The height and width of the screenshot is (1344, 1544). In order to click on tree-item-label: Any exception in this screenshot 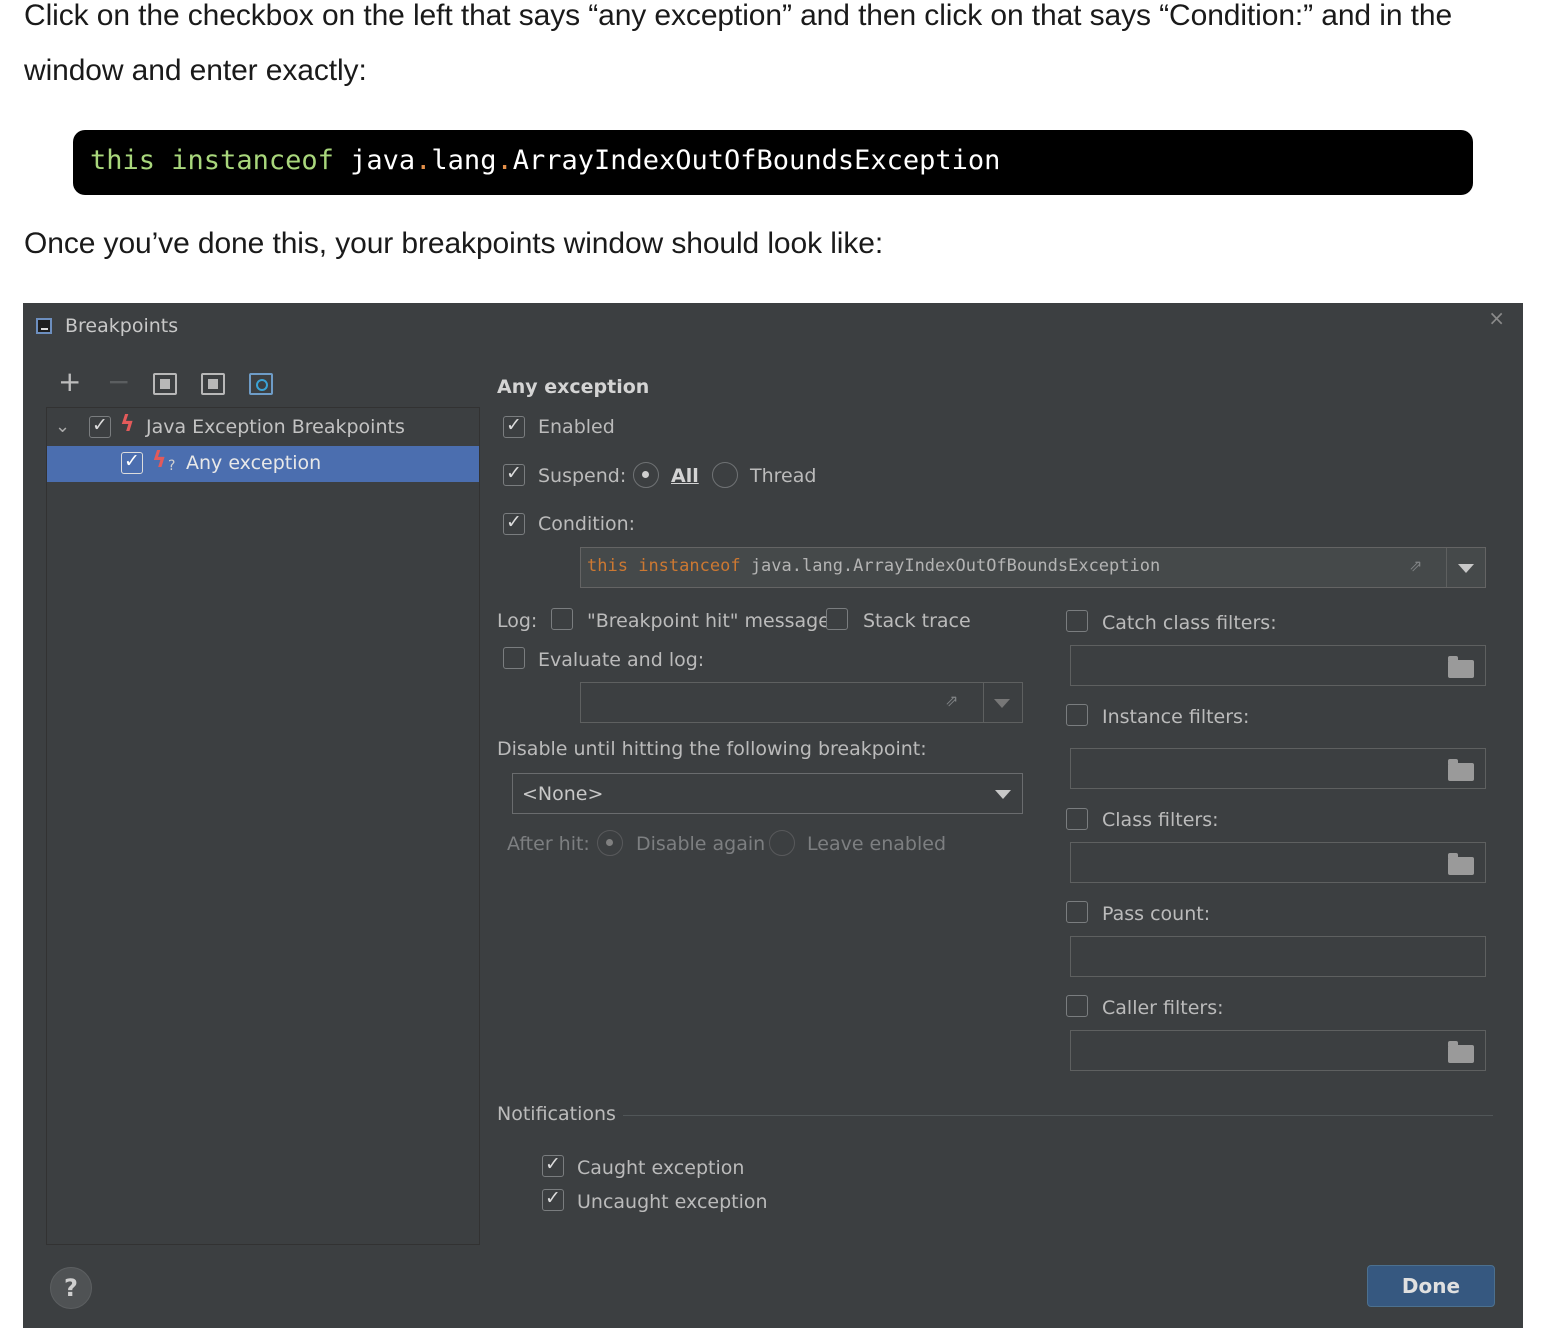, I will do `click(254, 463)`.